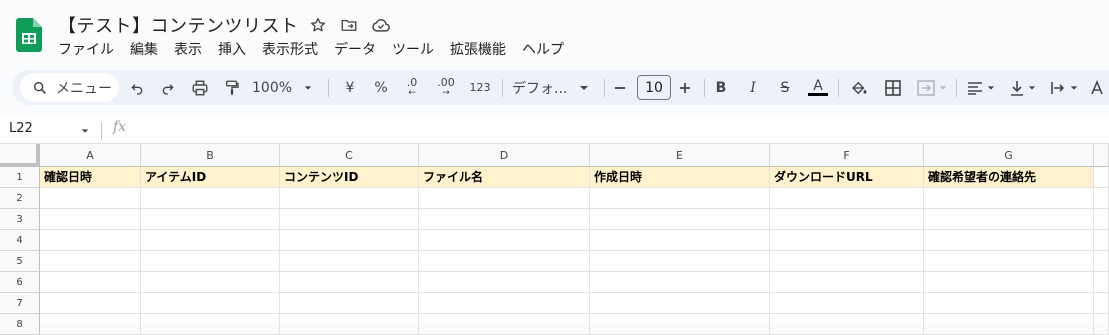 The height and width of the screenshot is (335, 1109). What do you see at coordinates (847, 282) in the screenshot?
I see `cell-f6` at bounding box center [847, 282].